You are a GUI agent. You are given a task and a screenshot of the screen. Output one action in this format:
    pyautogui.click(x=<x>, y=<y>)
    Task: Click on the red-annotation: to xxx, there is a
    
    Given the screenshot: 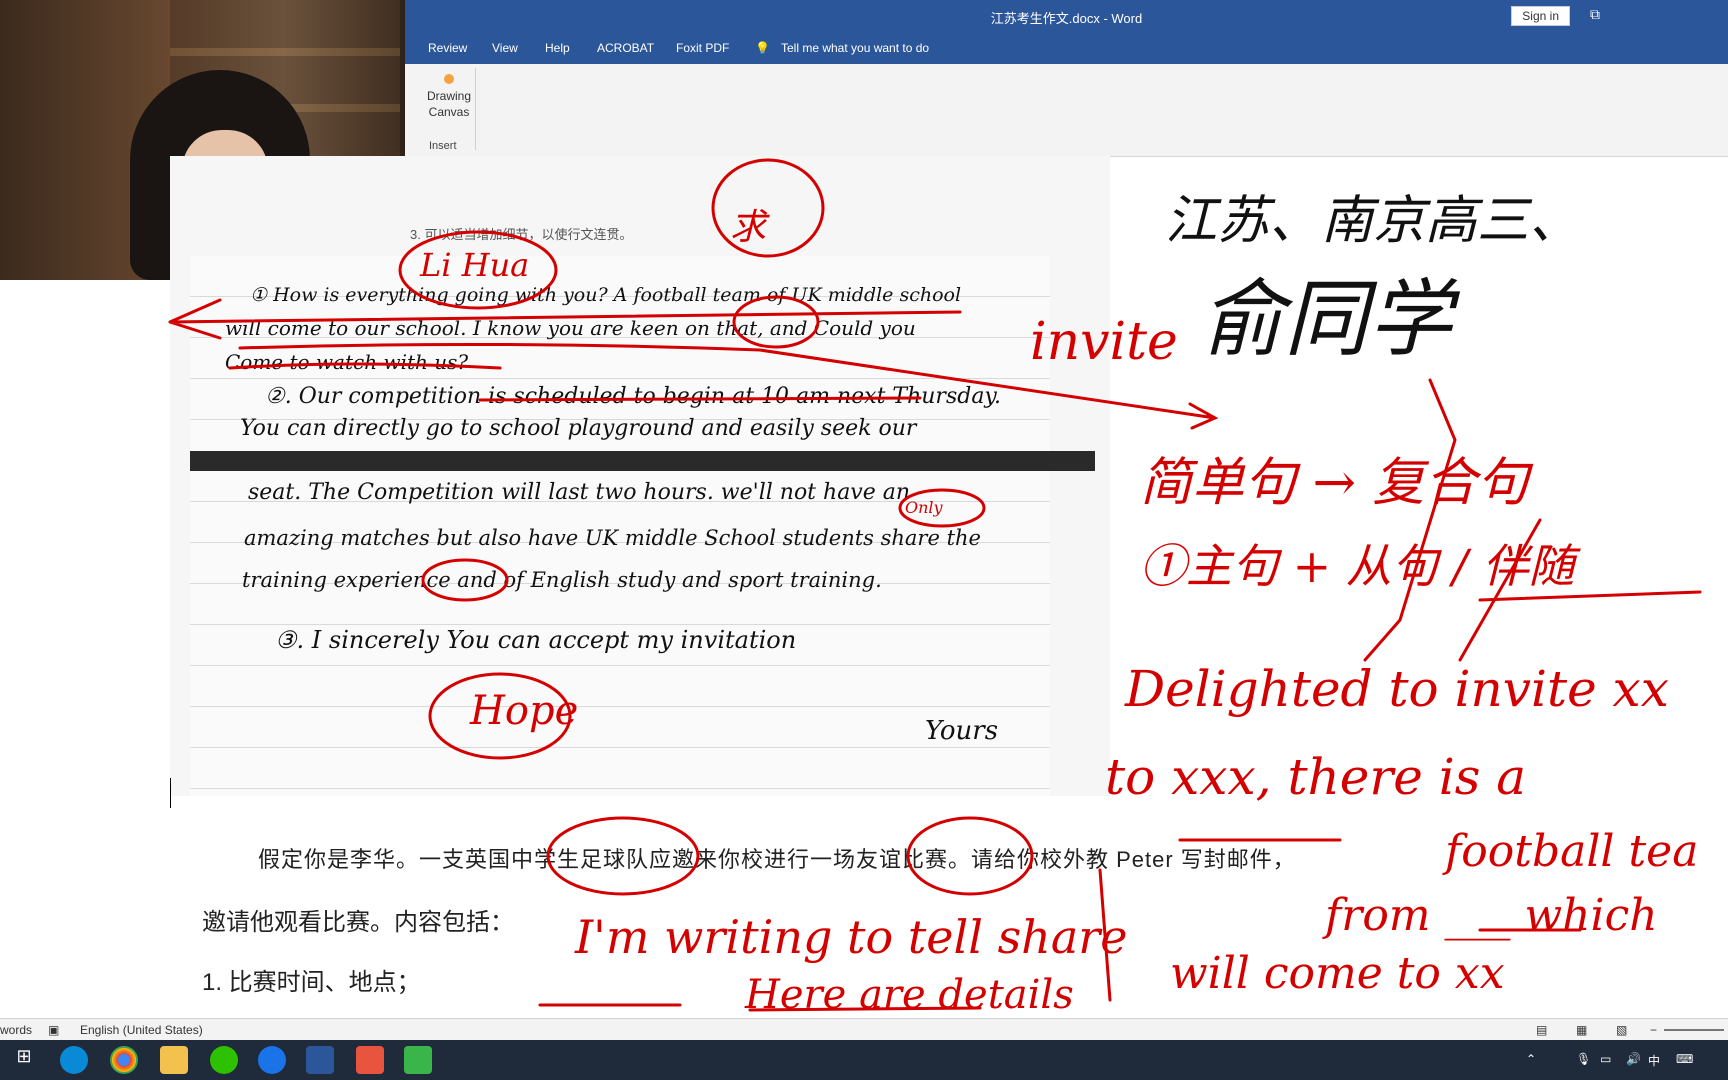 What is the action you would take?
    pyautogui.click(x=1316, y=777)
    